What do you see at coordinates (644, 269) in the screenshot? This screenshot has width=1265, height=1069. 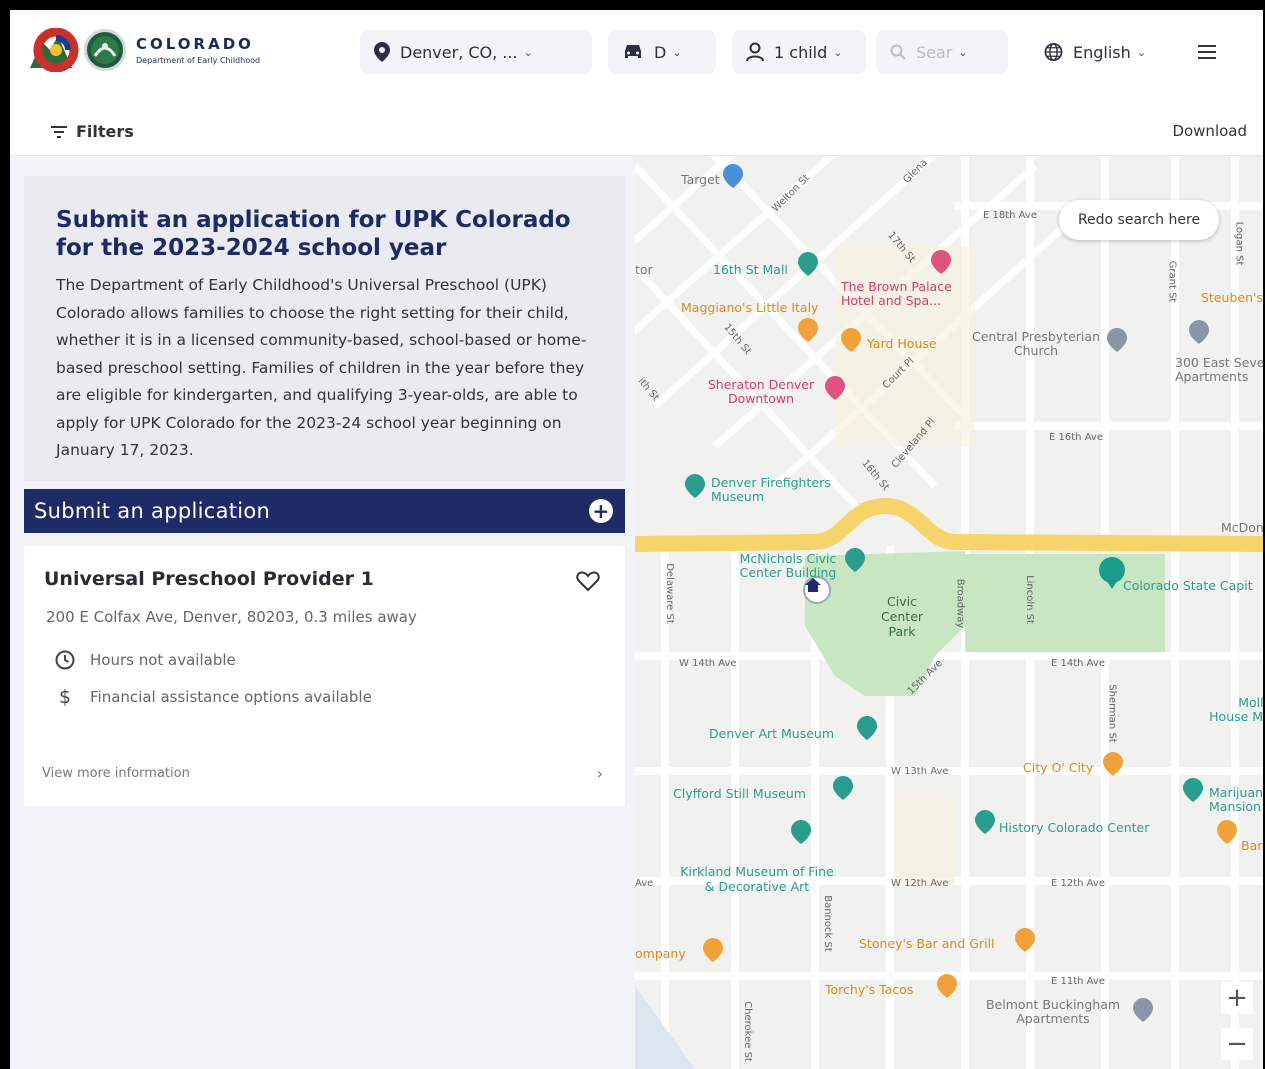 I see `map-label-tor: tor` at bounding box center [644, 269].